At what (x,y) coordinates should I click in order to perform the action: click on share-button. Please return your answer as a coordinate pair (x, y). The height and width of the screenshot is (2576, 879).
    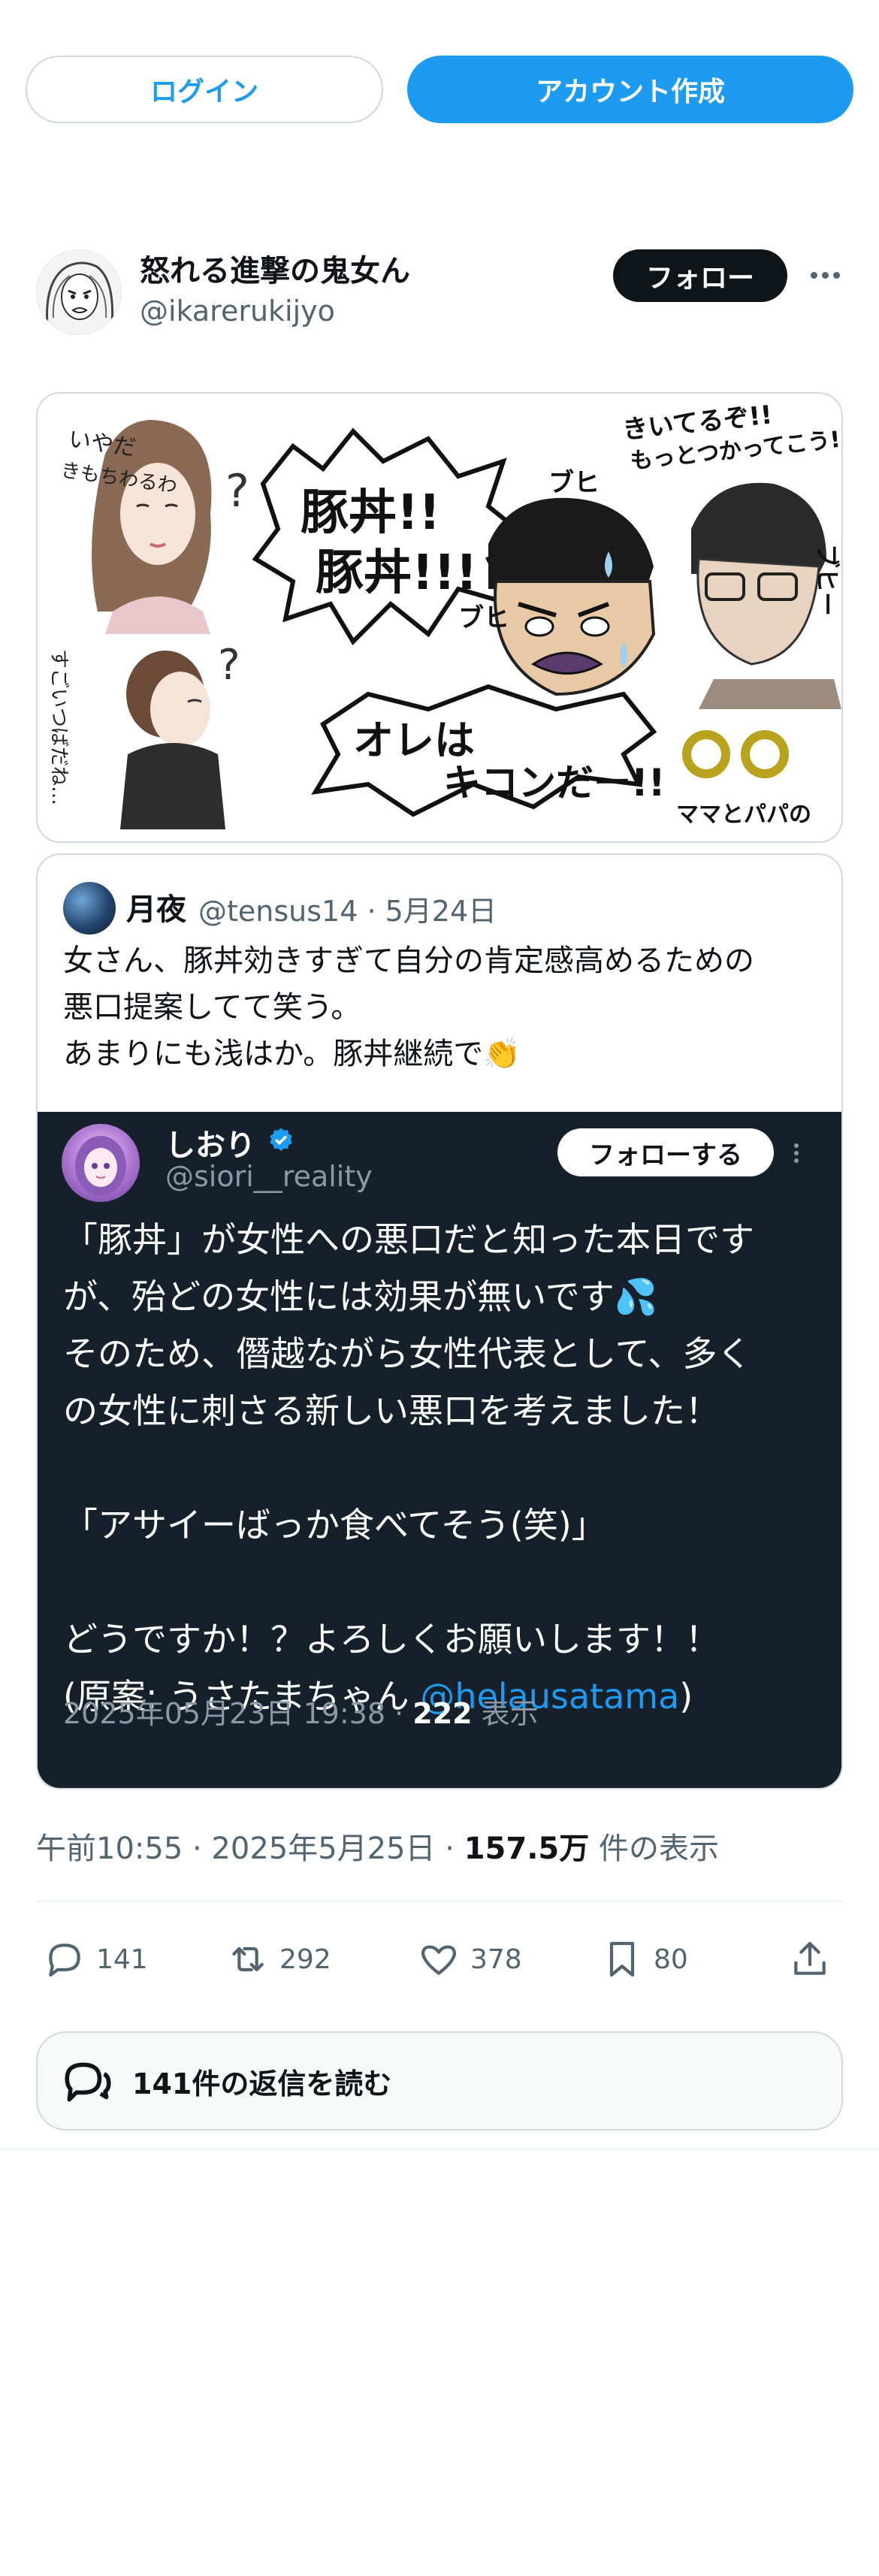
    Looking at the image, I should click on (815, 1959).